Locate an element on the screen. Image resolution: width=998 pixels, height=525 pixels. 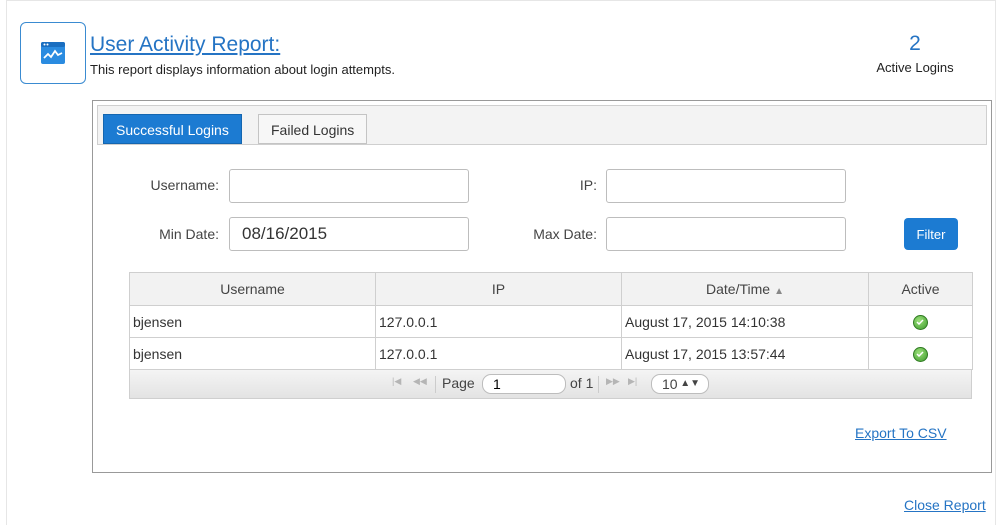
max-date-label: Max Date: is located at coordinates (565, 234).